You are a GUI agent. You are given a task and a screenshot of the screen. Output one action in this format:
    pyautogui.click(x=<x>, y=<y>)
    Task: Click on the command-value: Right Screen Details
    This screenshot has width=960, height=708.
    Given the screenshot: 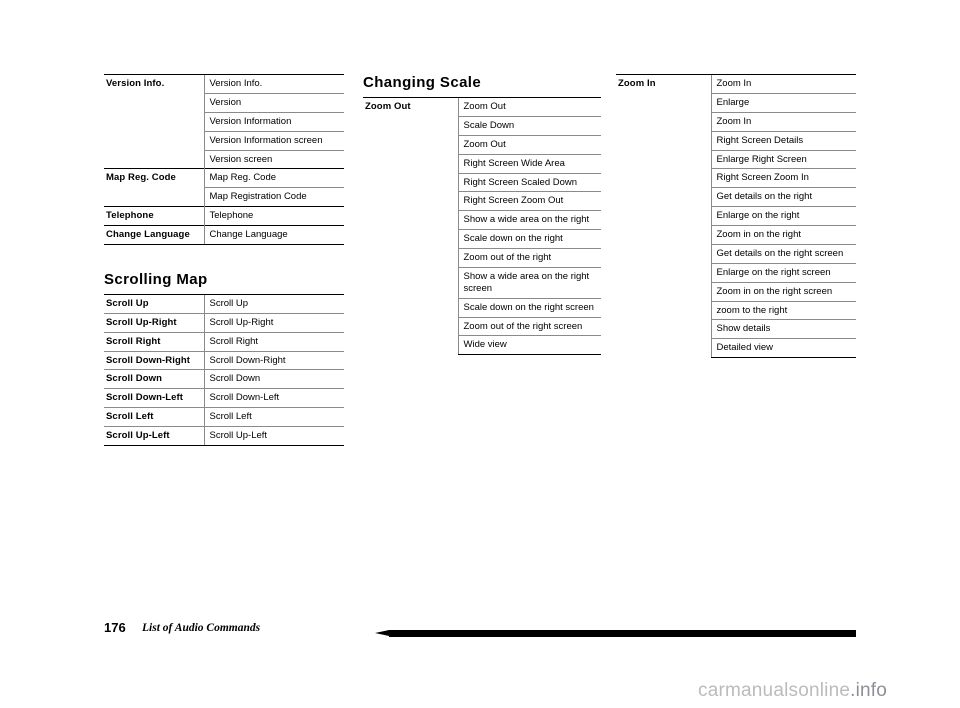 What is the action you would take?
    pyautogui.click(x=783, y=140)
    